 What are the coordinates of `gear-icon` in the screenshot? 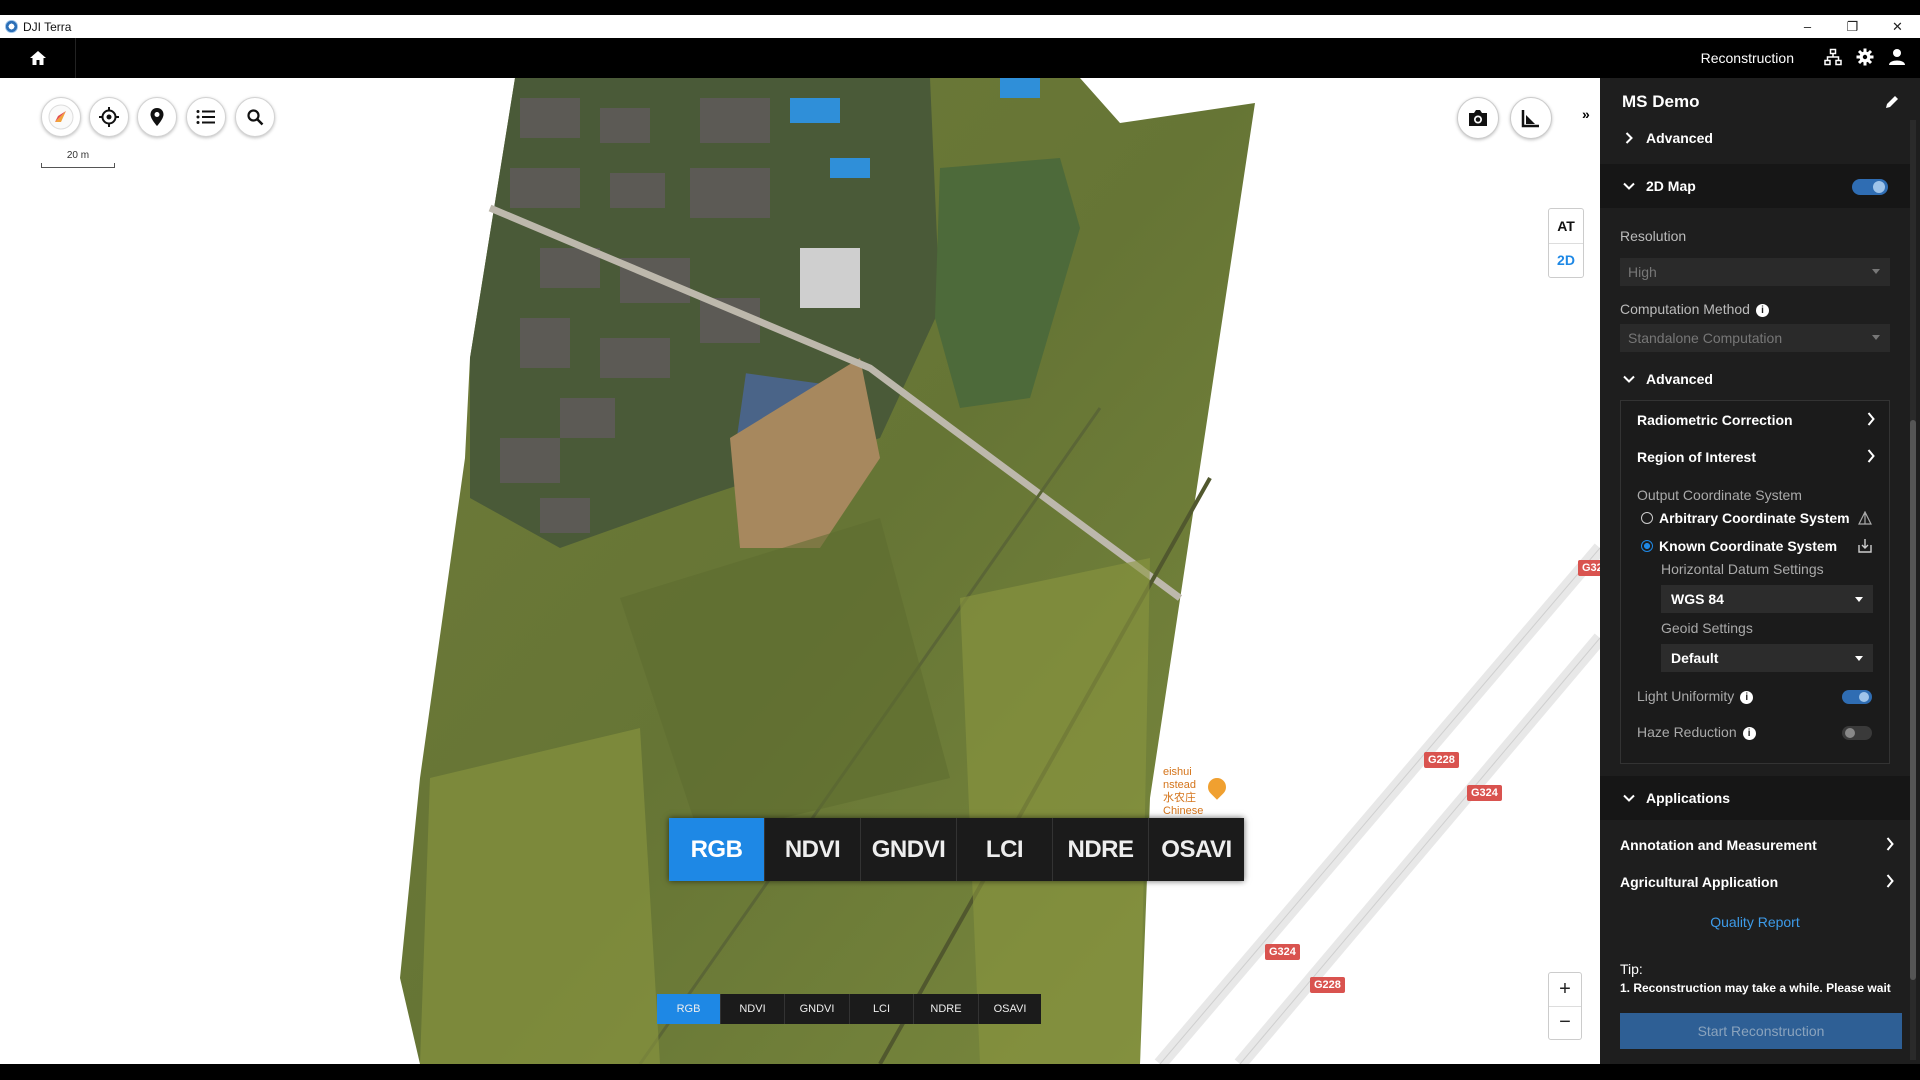 It's located at (1865, 56).